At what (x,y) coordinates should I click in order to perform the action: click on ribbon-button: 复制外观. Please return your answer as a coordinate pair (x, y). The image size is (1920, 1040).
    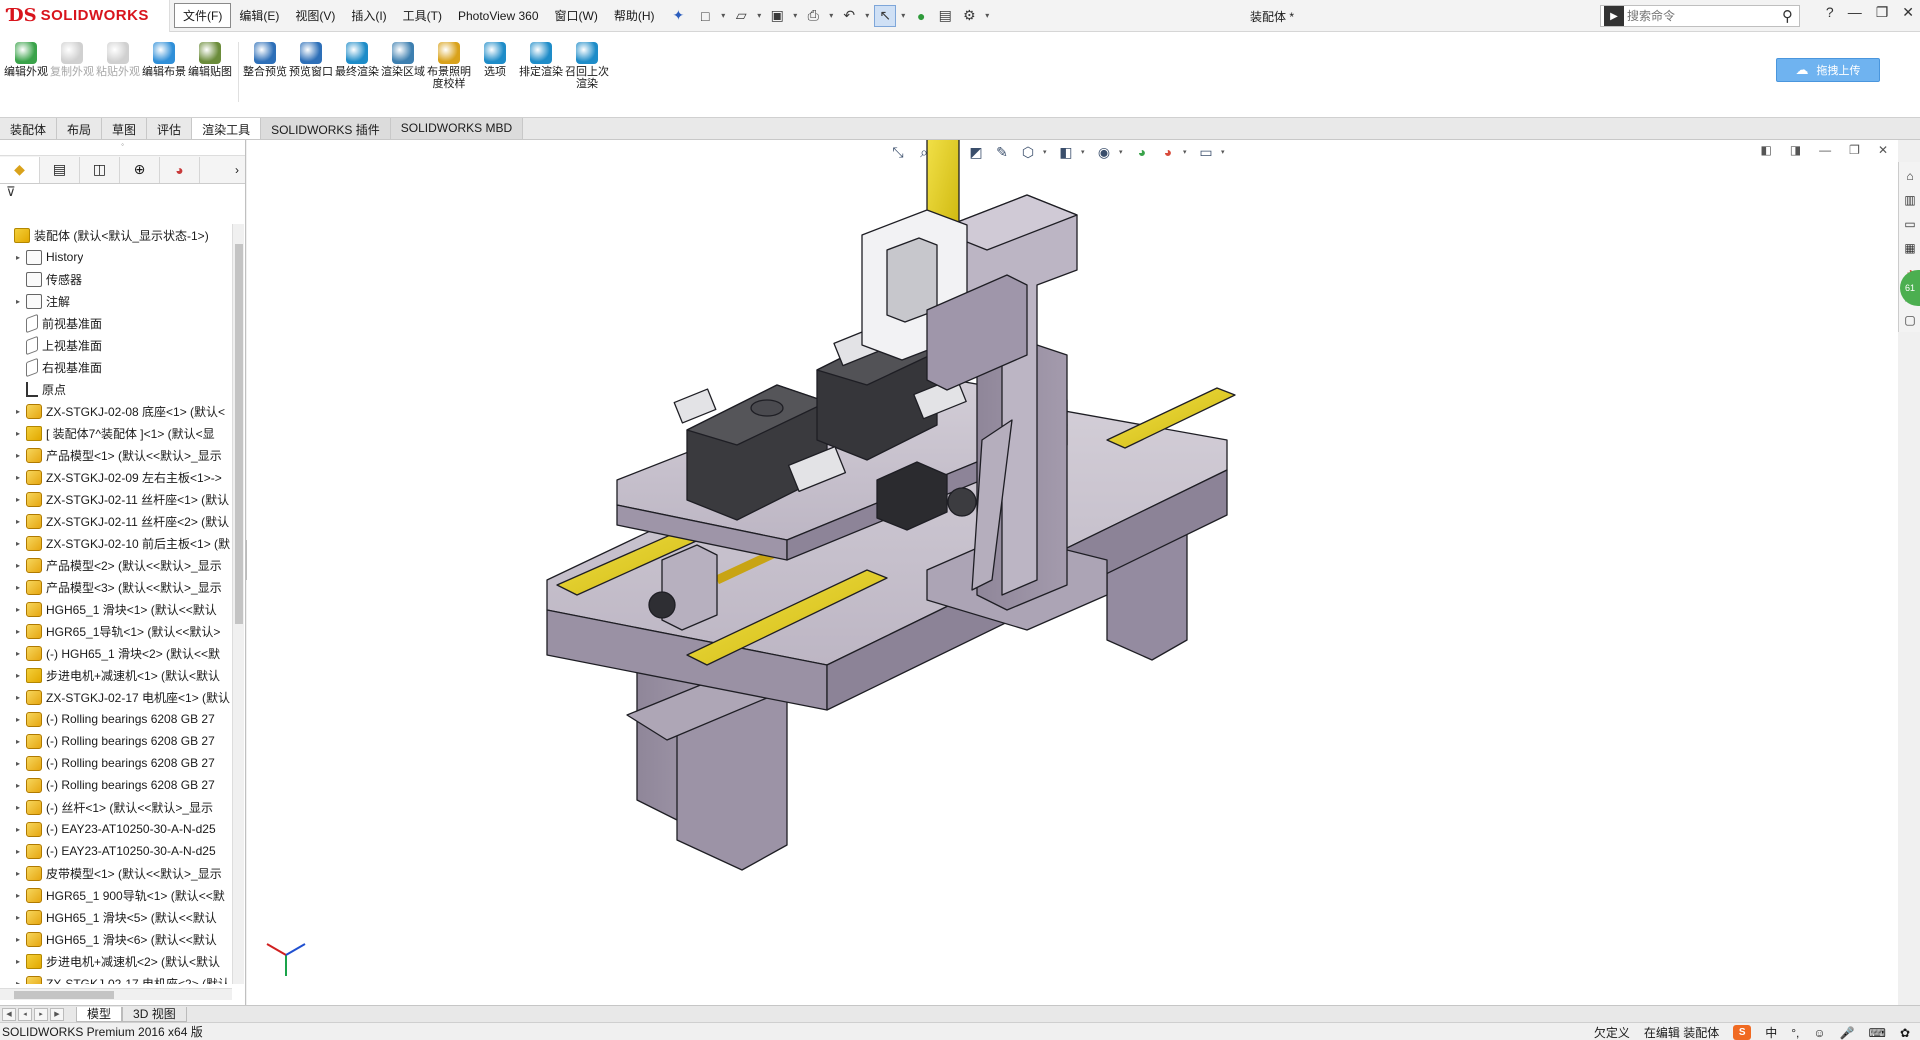
    Looking at the image, I should click on (72, 79).